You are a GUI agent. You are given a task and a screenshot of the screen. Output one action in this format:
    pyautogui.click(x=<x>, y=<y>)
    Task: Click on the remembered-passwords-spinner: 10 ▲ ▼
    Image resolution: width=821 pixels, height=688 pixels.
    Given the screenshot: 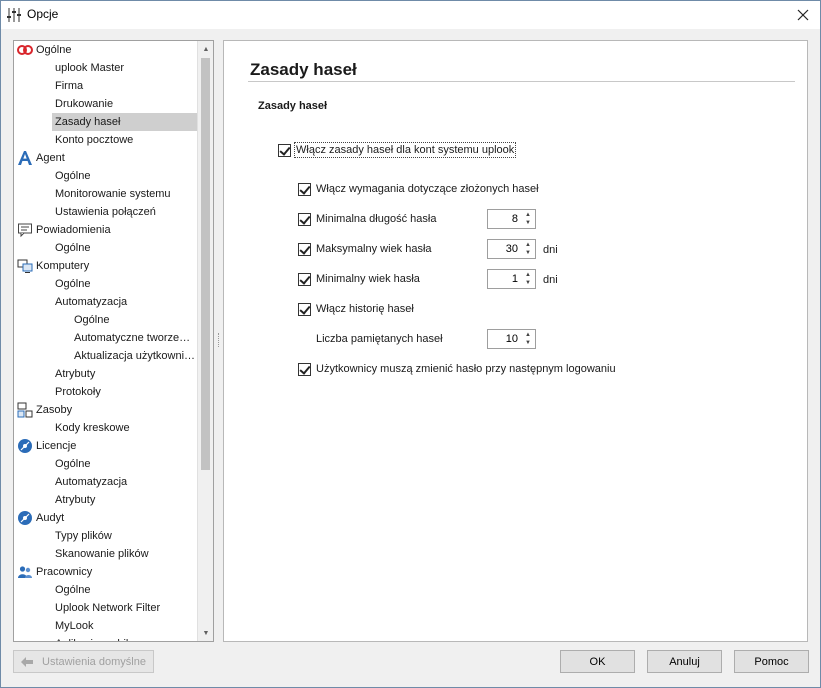 What is the action you would take?
    pyautogui.click(x=511, y=339)
    